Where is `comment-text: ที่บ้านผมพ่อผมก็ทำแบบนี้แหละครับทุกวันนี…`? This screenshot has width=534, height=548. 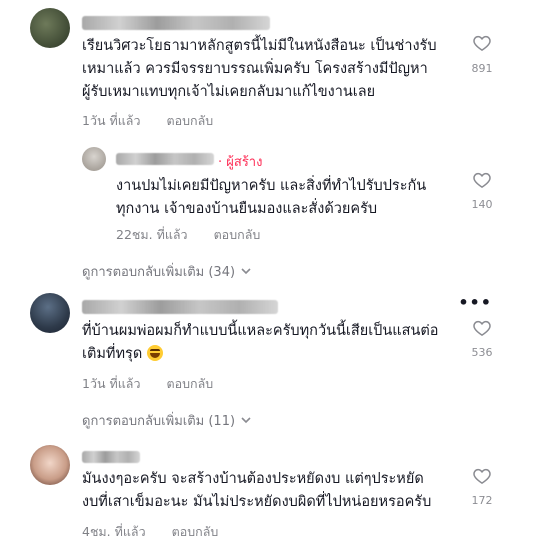 comment-text: ที่บ้านผมพ่อผมก็ทำแบบนี้แหละครับทุกวันนี… is located at coordinates (260, 342).